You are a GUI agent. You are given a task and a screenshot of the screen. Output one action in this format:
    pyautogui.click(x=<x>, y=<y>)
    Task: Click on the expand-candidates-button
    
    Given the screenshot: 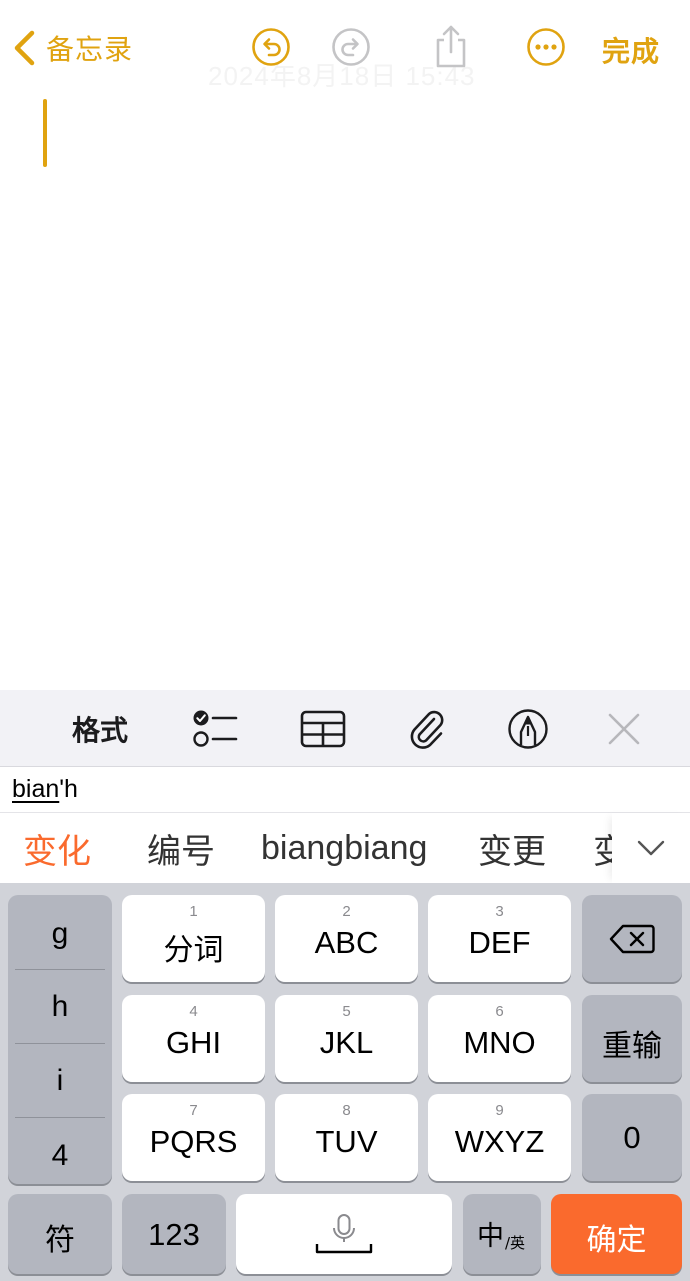 What is the action you would take?
    pyautogui.click(x=651, y=848)
    